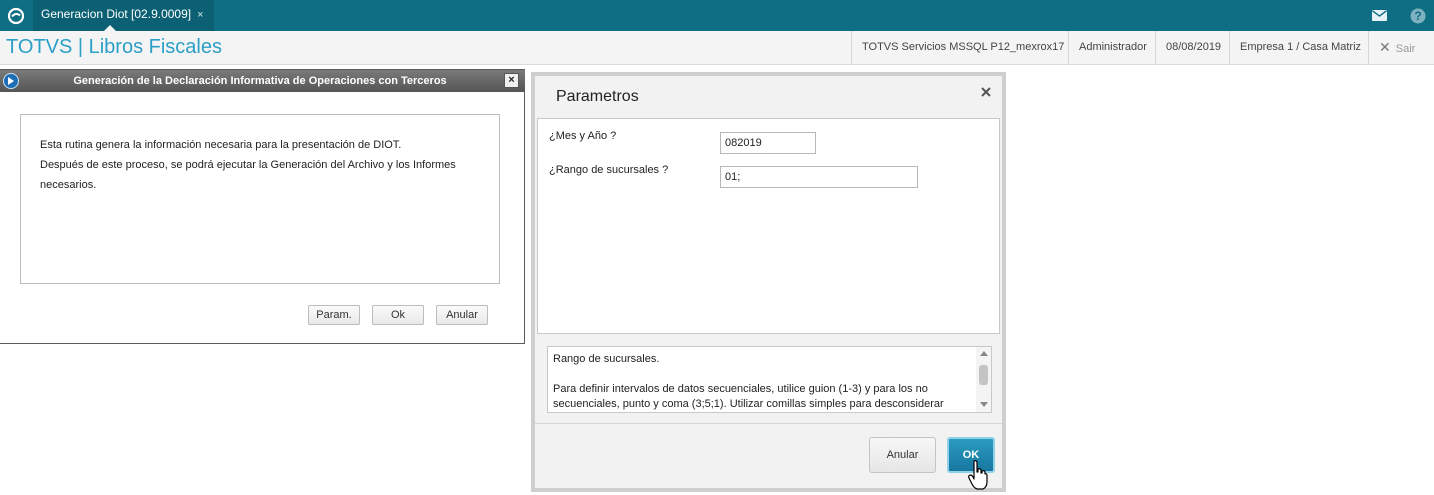 Image resolution: width=1434 pixels, height=495 pixels. I want to click on rango-sucursales-input: 01;, so click(819, 177).